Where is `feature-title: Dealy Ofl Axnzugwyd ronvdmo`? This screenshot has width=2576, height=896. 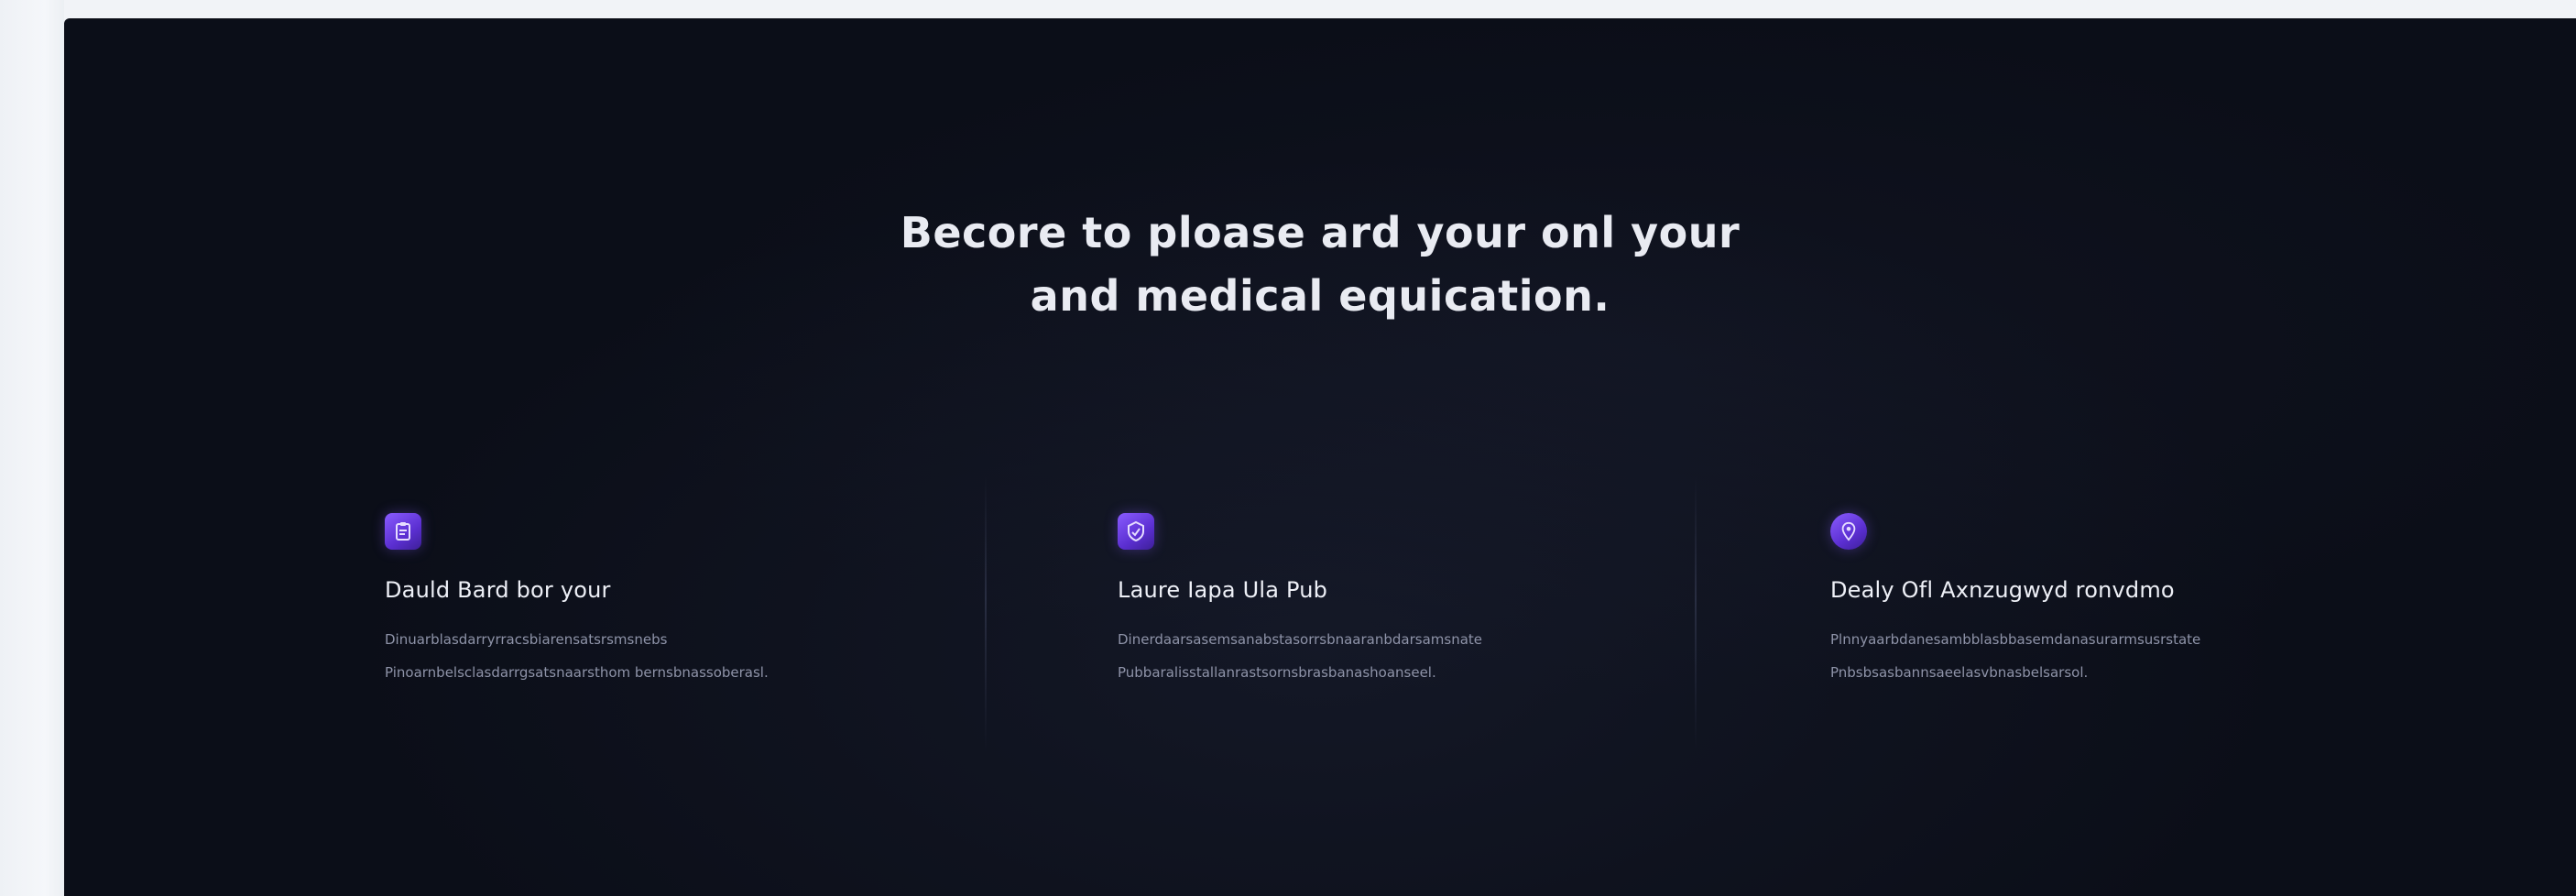 feature-title: Dealy Ofl Axnzugwyd ronvdmo is located at coordinates (2003, 590).